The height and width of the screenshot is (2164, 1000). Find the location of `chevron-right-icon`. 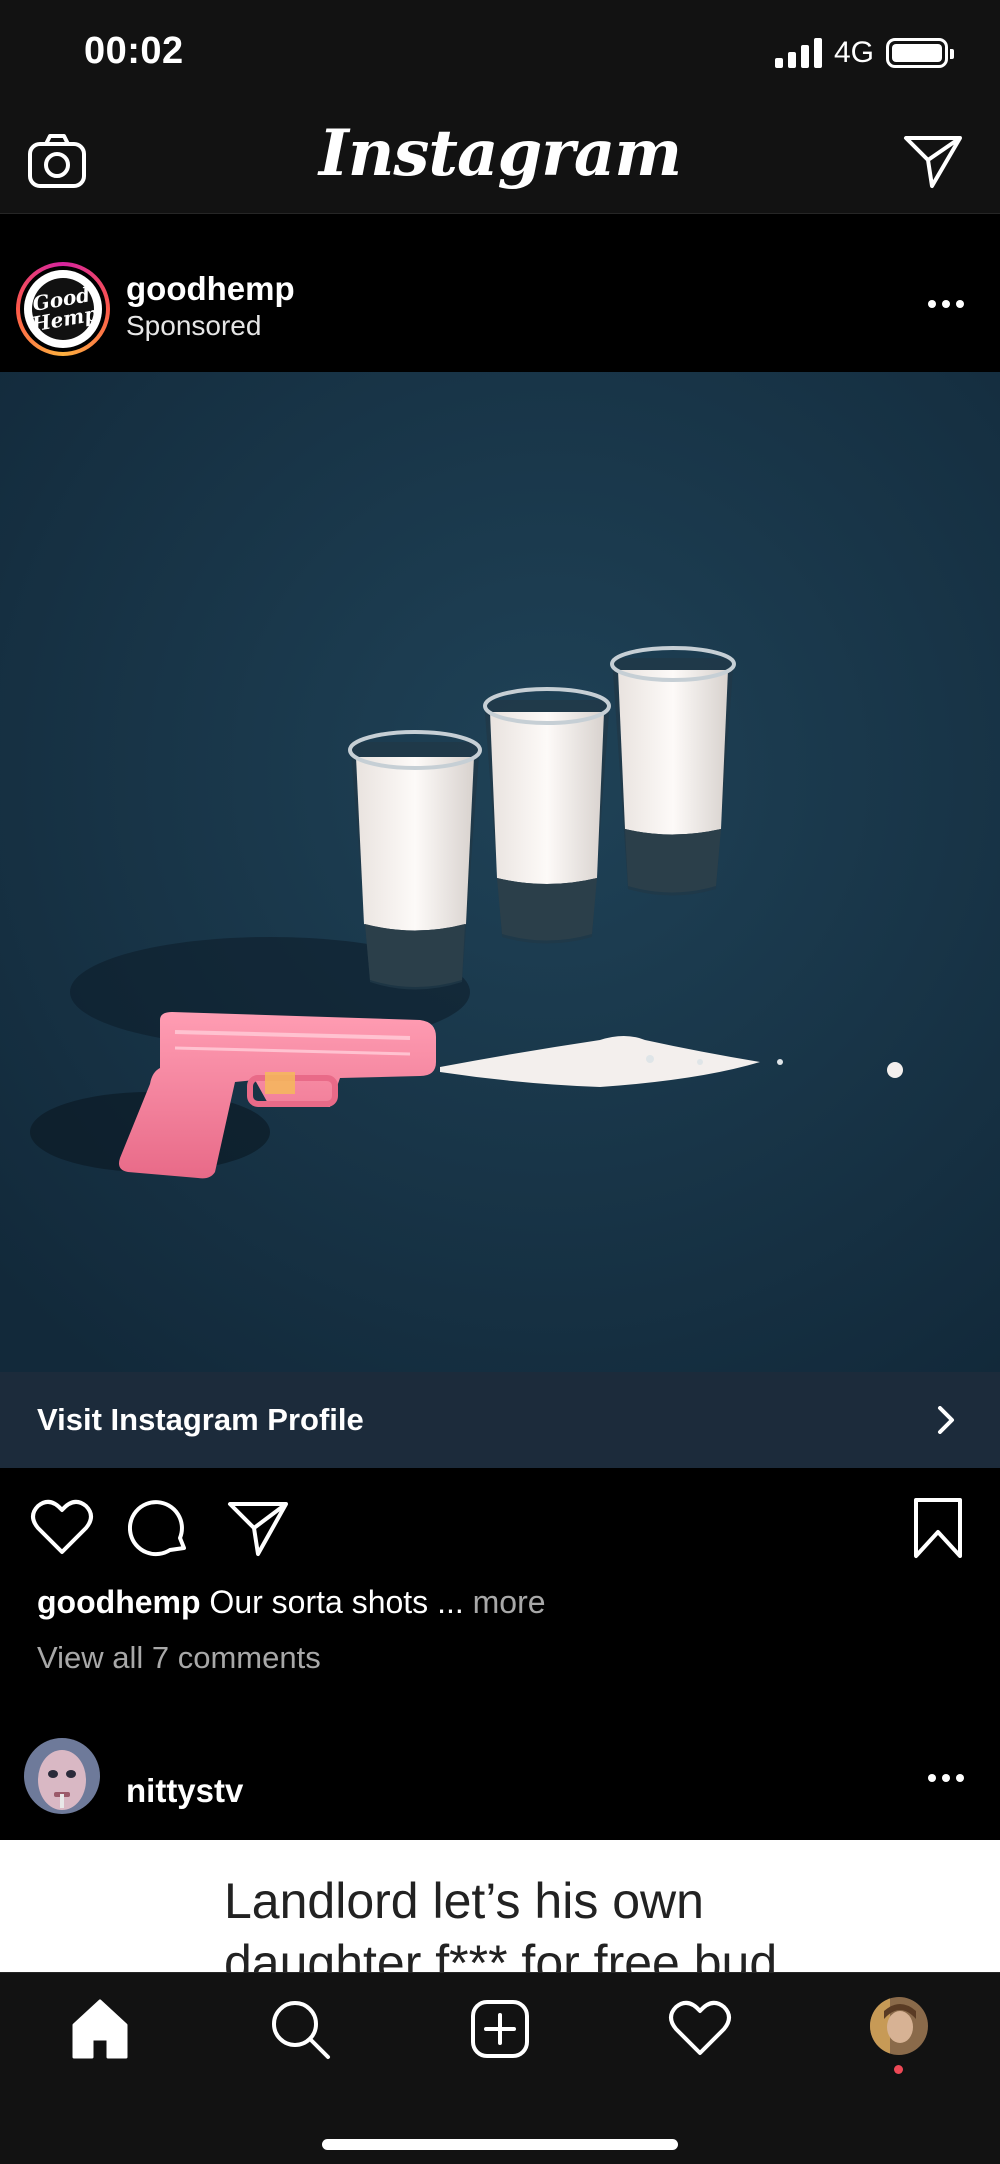

chevron-right-icon is located at coordinates (946, 1420).